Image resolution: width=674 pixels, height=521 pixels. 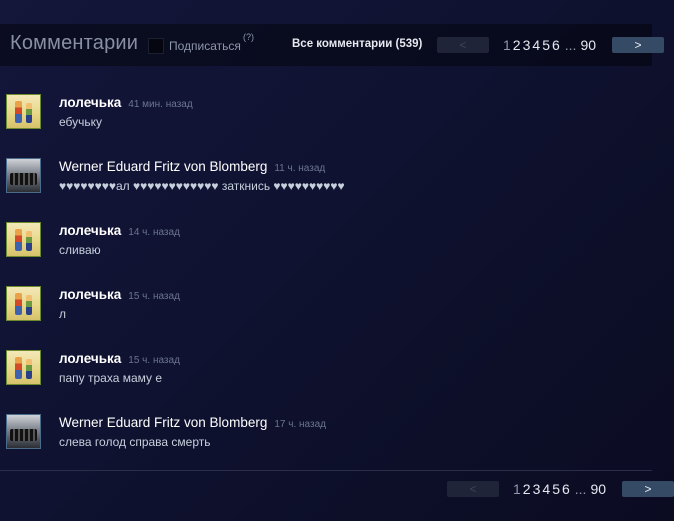 I want to click on comment-item: лолечька 15 ч. назад л, so click(x=326, y=306).